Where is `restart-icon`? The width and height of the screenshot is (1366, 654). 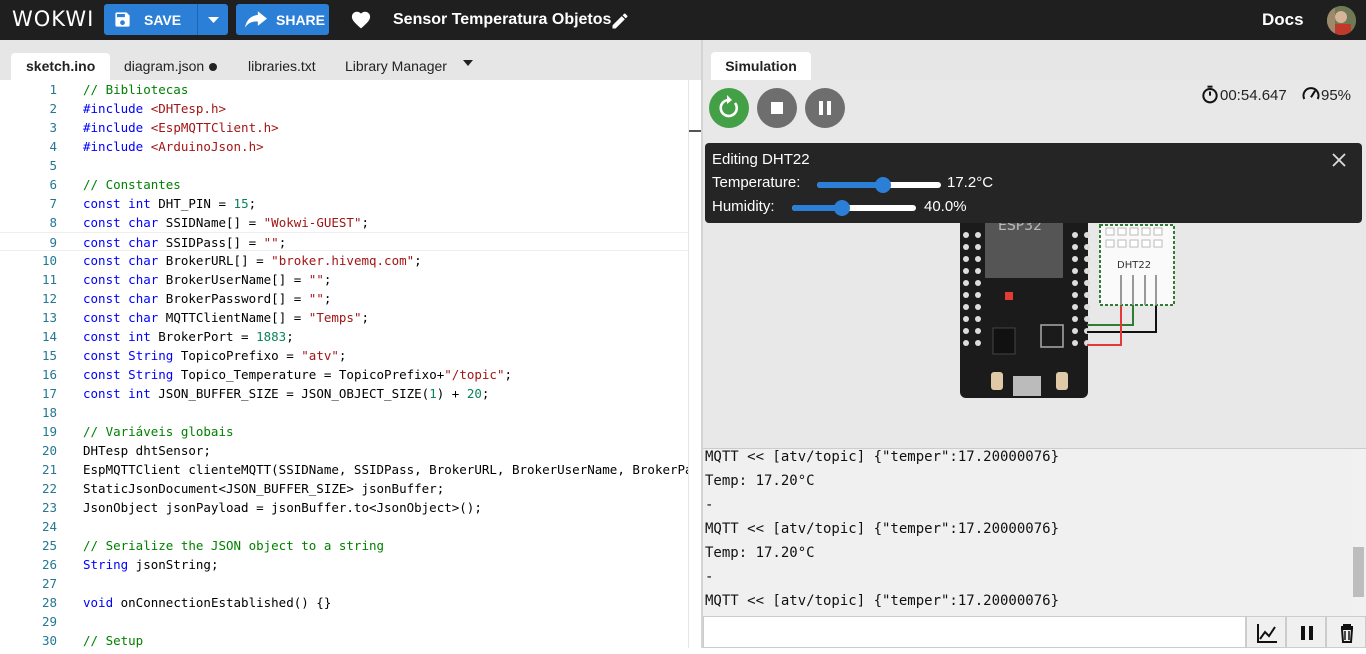
restart-icon is located at coordinates (729, 106).